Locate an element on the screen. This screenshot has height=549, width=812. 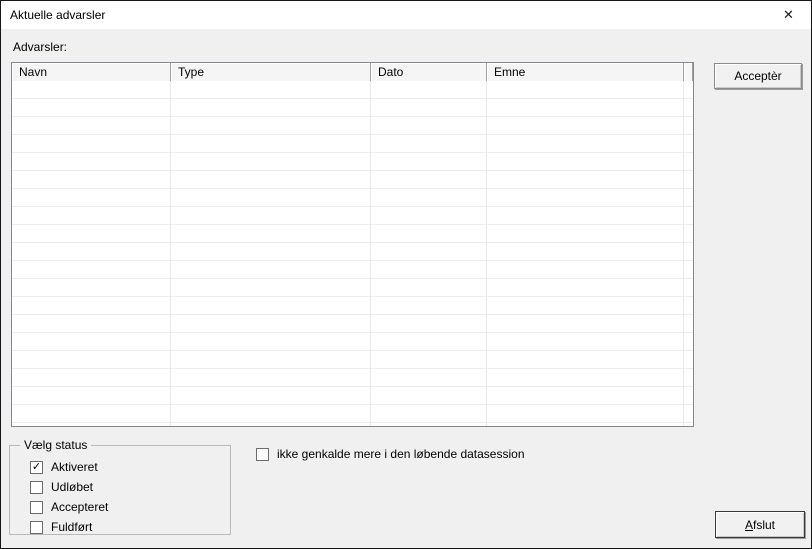
status-option-aktiveret: ✓ Aktiveret is located at coordinates (69, 467).